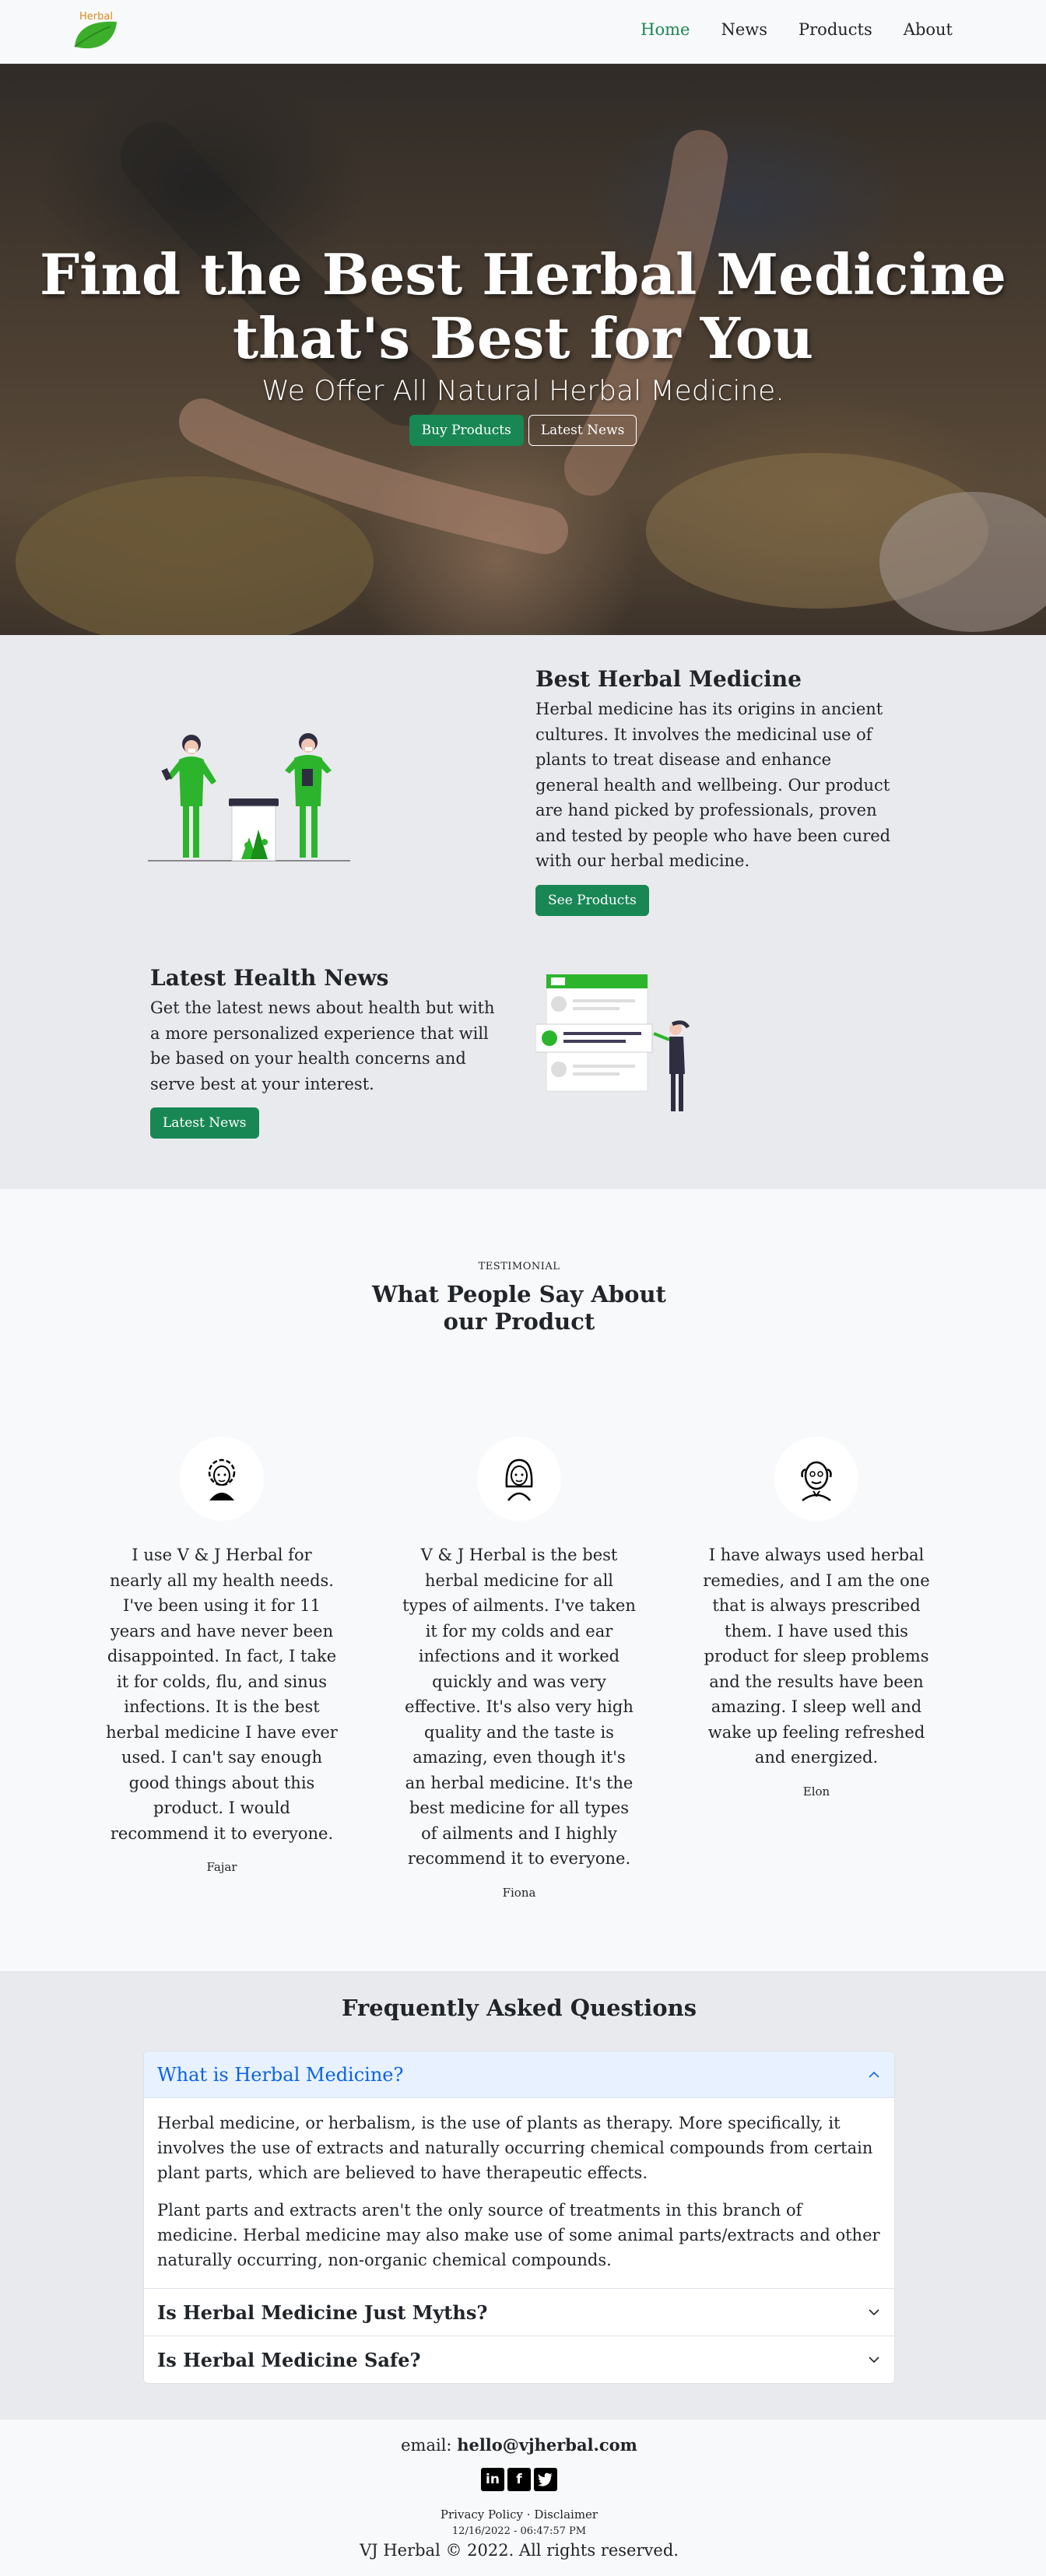  I want to click on faq-item: Is Herbal Medicine Safe?, so click(519, 2360).